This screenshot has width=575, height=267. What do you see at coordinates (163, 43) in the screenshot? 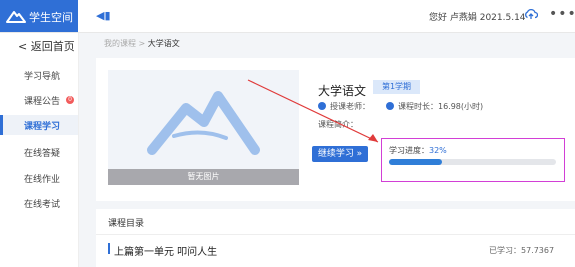
I see `breadcrumb-current: 大学语文` at bounding box center [163, 43].